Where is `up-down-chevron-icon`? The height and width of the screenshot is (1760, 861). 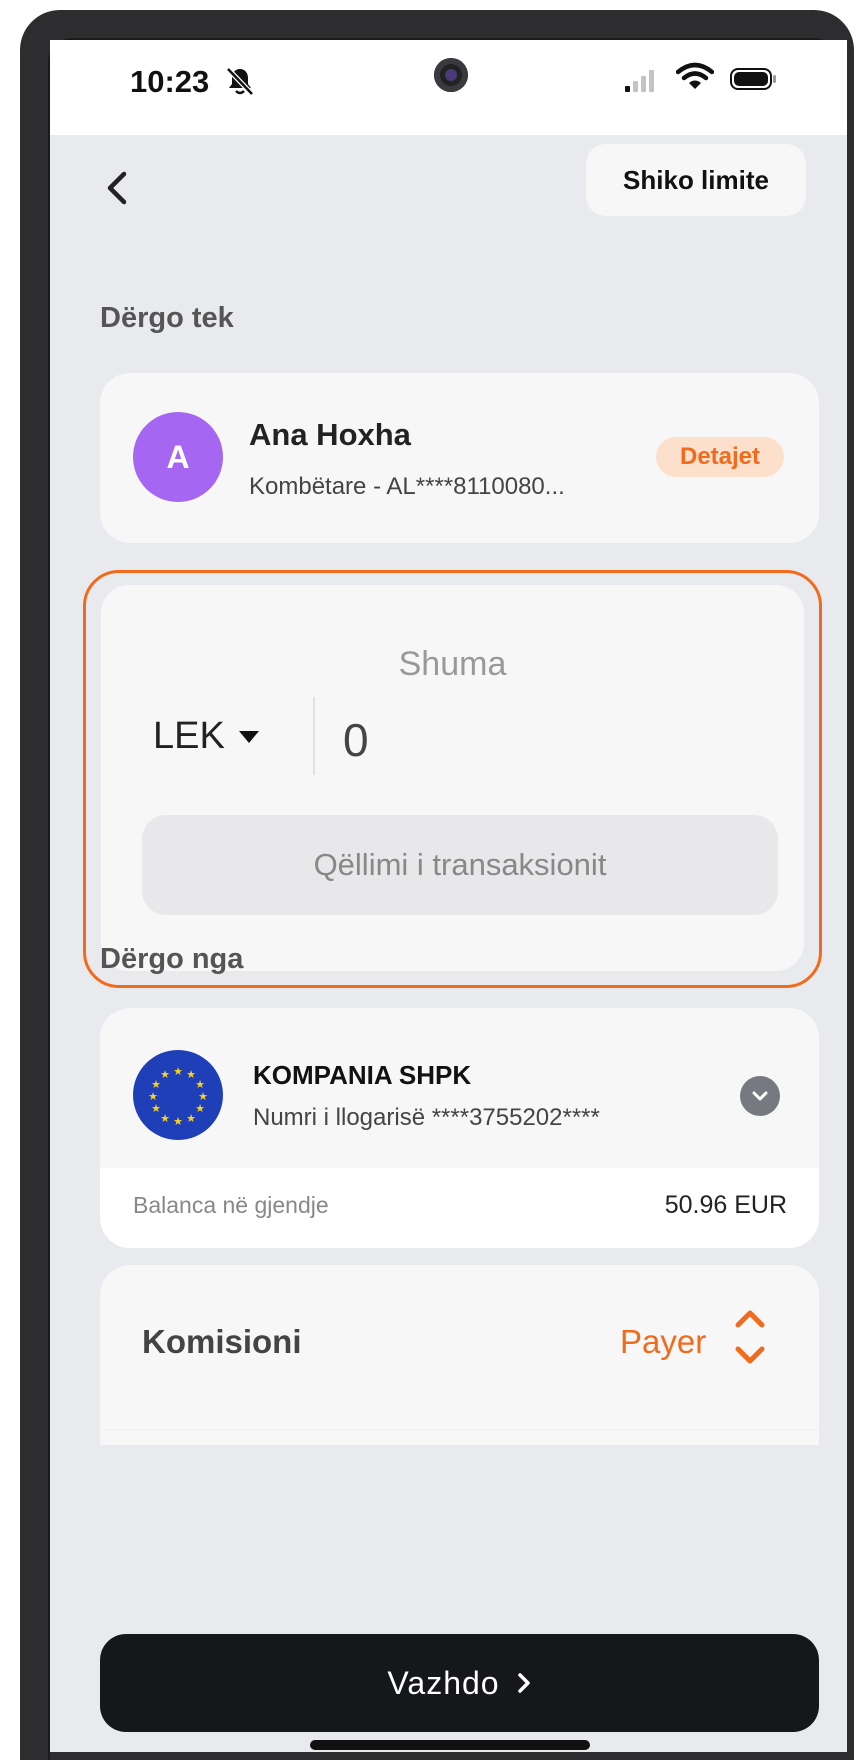 up-down-chevron-icon is located at coordinates (750, 1339).